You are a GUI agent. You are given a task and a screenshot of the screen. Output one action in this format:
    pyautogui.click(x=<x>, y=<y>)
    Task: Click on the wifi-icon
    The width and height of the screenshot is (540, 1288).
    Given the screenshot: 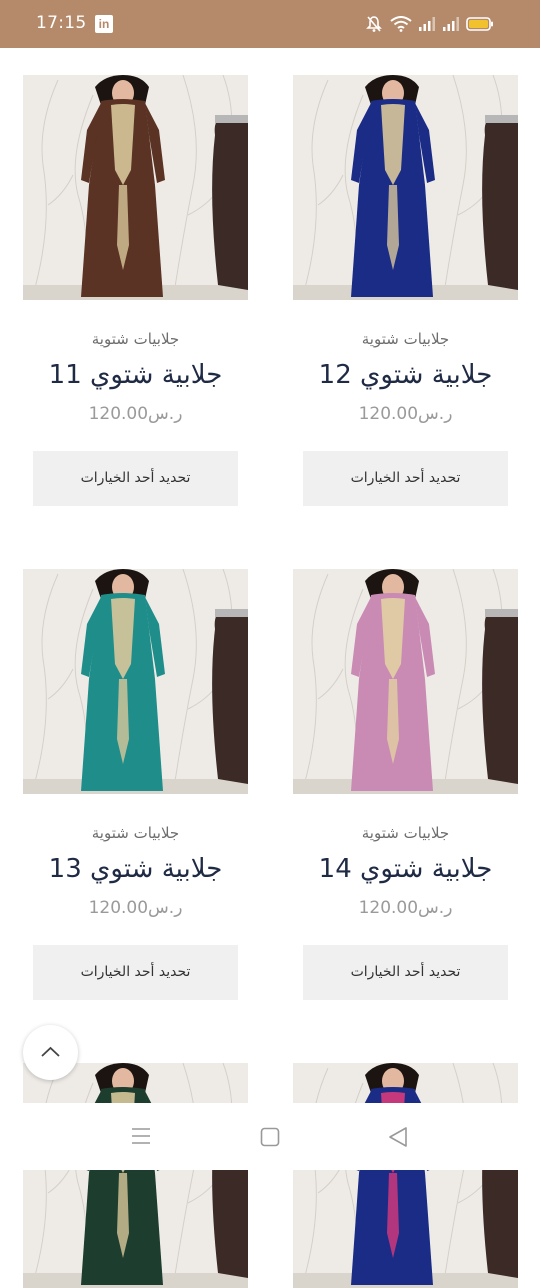 What is the action you would take?
    pyautogui.click(x=401, y=24)
    